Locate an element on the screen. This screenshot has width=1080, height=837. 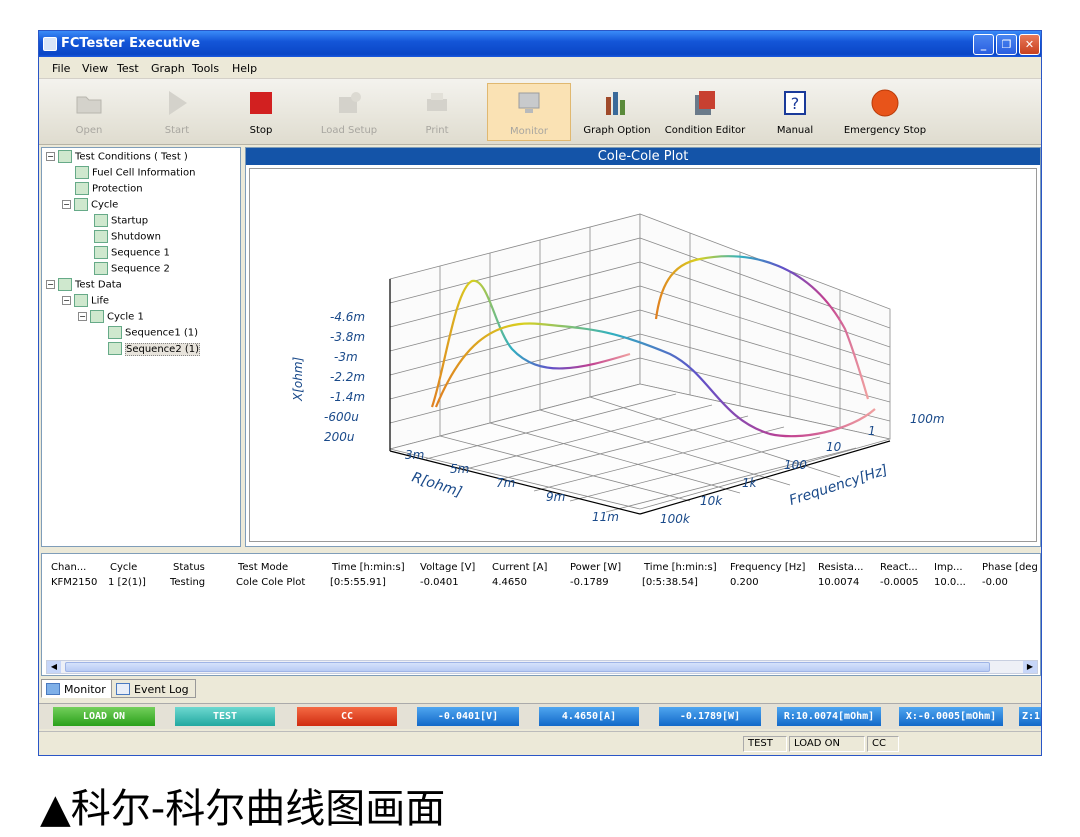
monitor-button: Monitor is located at coordinates (529, 112).